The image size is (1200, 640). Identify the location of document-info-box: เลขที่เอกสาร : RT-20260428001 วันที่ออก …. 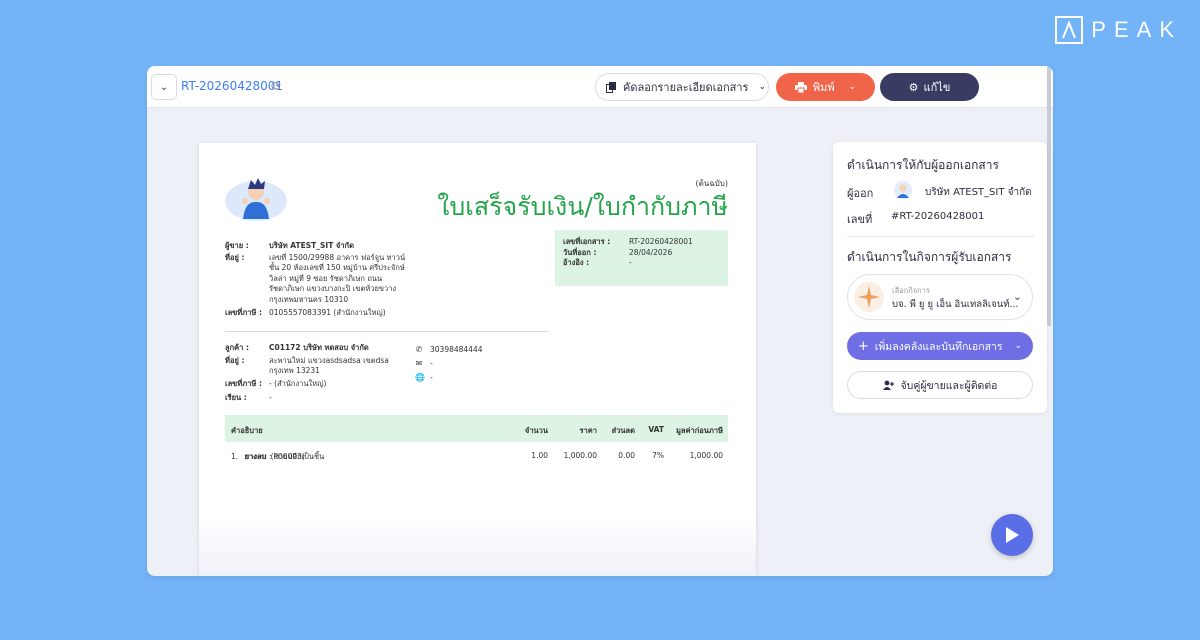
(641, 258).